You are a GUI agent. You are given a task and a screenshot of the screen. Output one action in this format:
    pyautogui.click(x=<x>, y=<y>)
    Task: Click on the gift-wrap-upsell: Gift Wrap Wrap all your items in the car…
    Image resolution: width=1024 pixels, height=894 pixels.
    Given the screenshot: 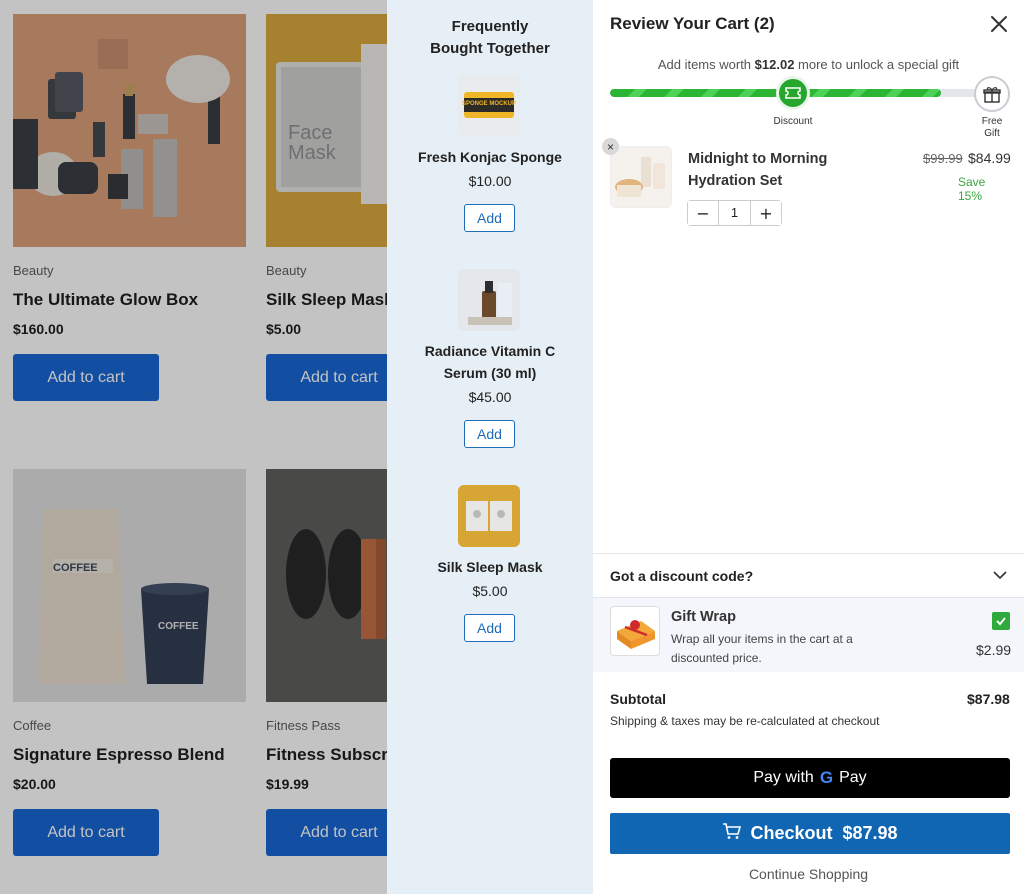 What is the action you would take?
    pyautogui.click(x=808, y=635)
    